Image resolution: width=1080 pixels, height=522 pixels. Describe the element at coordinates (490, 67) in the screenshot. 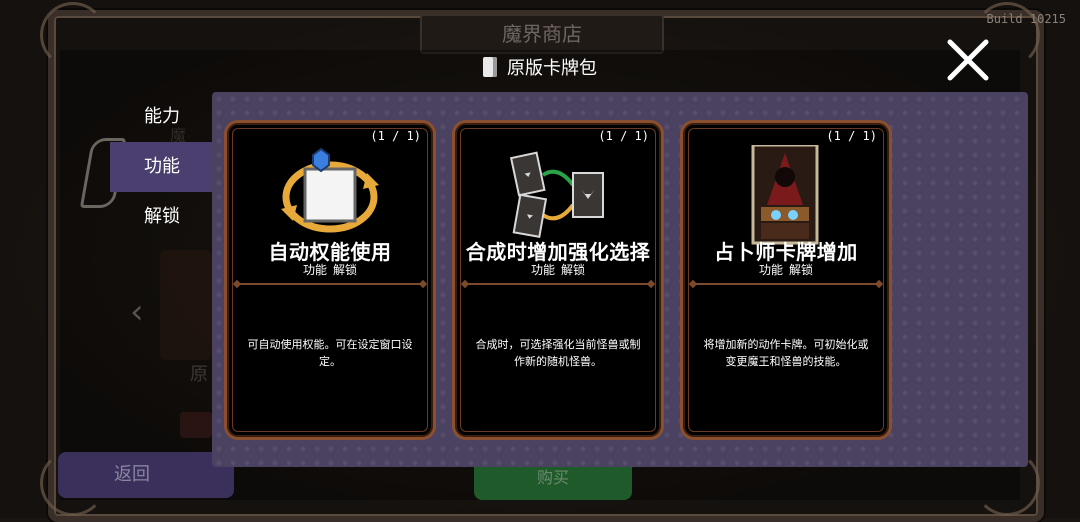

I see `card-pack-icon` at that location.